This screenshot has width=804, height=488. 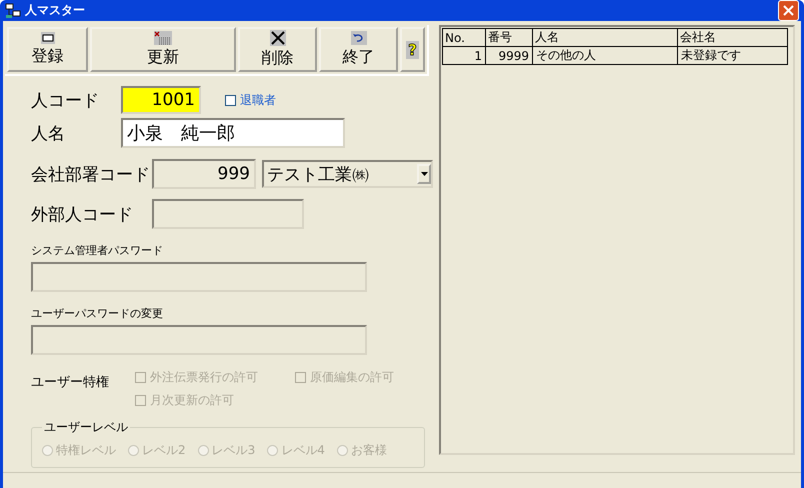 What do you see at coordinates (605, 37) in the screenshot?
I see `column-header: 人名` at bounding box center [605, 37].